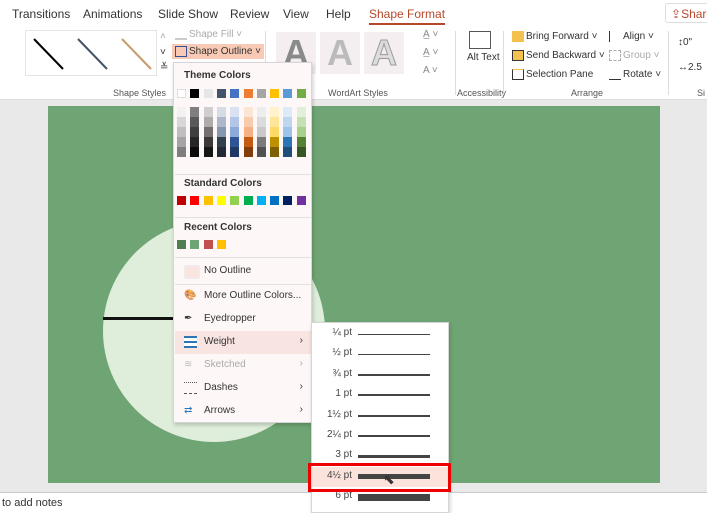 The height and width of the screenshot is (513, 707). I want to click on group-button: Group ˅, so click(634, 55).